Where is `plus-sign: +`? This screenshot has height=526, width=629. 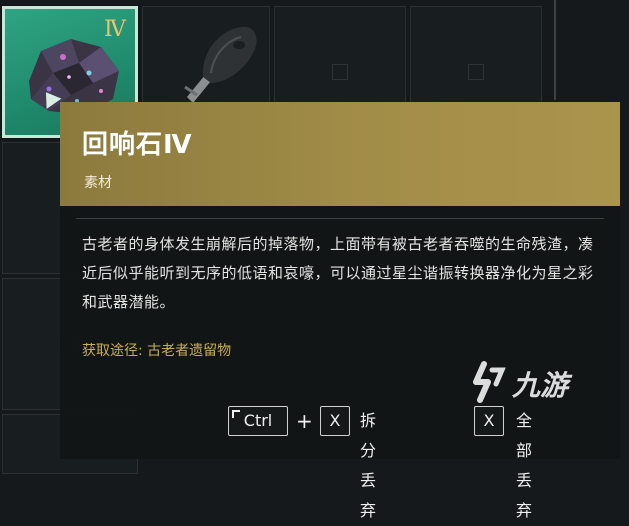 plus-sign: + is located at coordinates (304, 421).